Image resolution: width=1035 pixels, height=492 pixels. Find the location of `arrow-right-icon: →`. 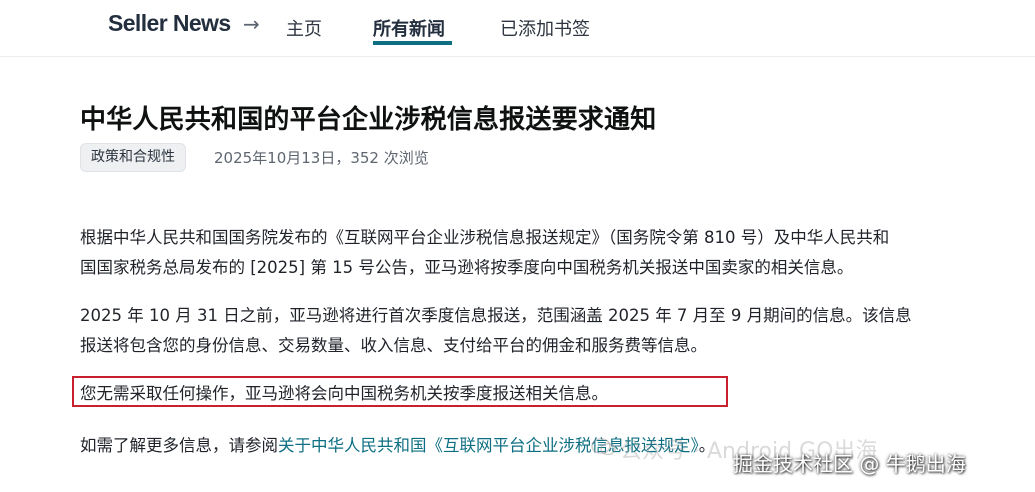

arrow-right-icon: → is located at coordinates (251, 24).